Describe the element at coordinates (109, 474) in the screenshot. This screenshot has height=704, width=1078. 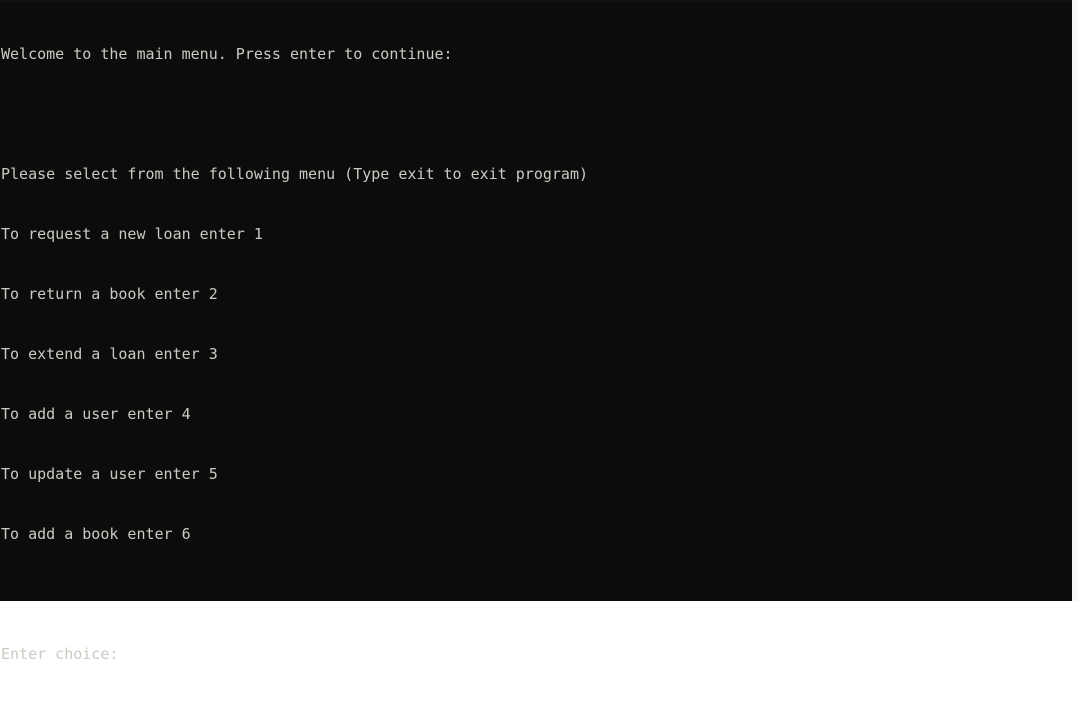
I see `menu-option-5: To update a user enter 5` at that location.